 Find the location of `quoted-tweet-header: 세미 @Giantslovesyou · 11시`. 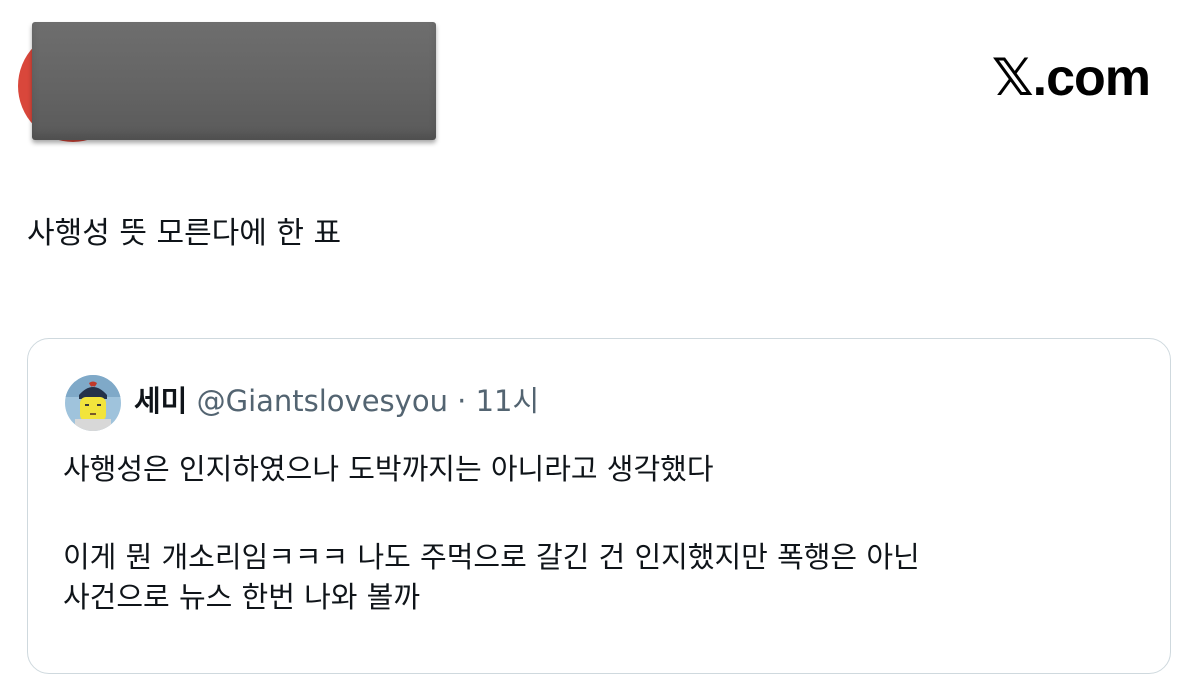

quoted-tweet-header: 세미 @Giantslovesyou · 11시 is located at coordinates (336, 401).